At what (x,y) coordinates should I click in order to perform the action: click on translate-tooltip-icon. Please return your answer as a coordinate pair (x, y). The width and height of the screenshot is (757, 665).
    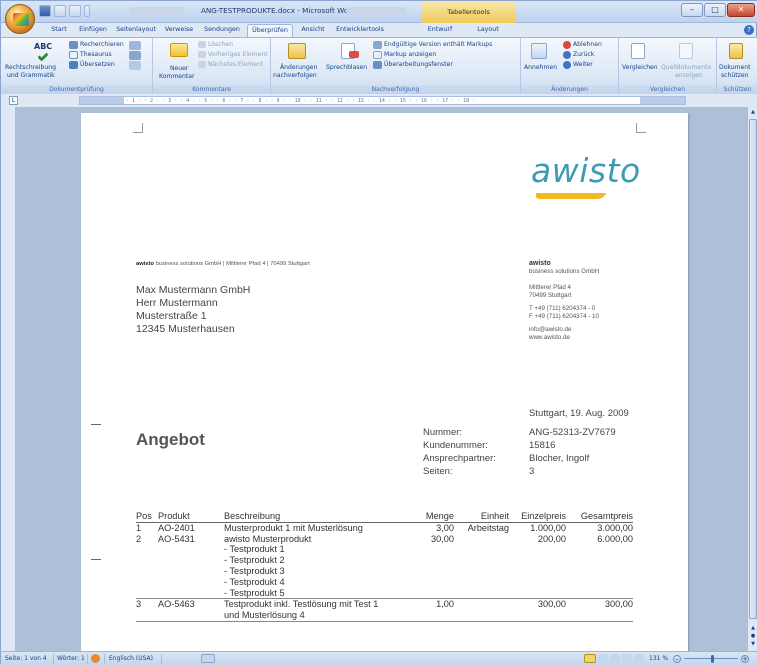
    Looking at the image, I should click on (135, 45).